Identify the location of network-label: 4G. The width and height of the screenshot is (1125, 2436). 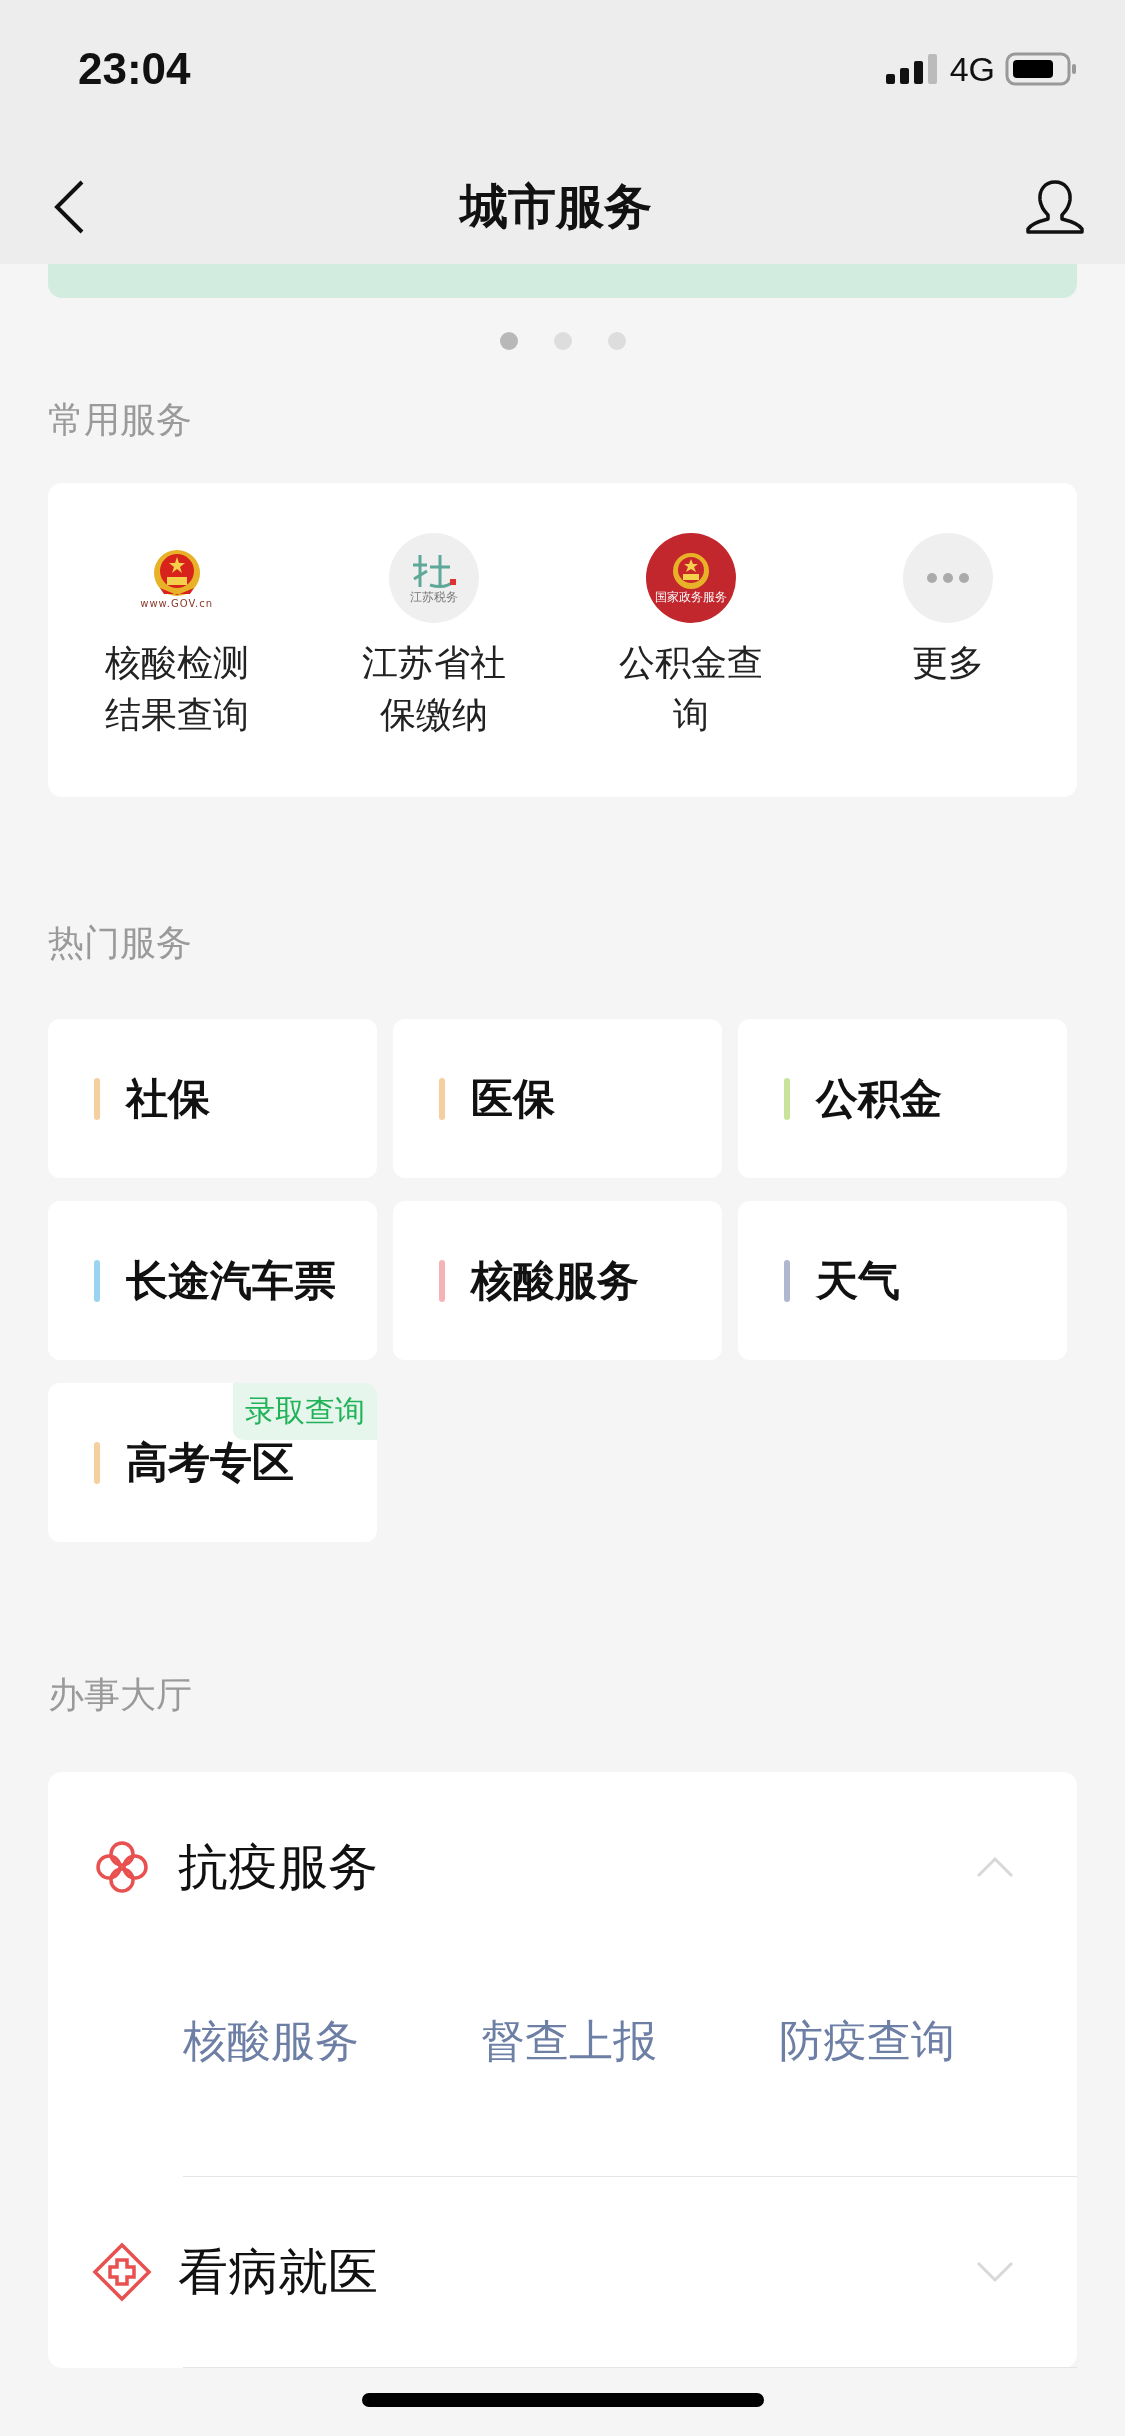
(972, 69).